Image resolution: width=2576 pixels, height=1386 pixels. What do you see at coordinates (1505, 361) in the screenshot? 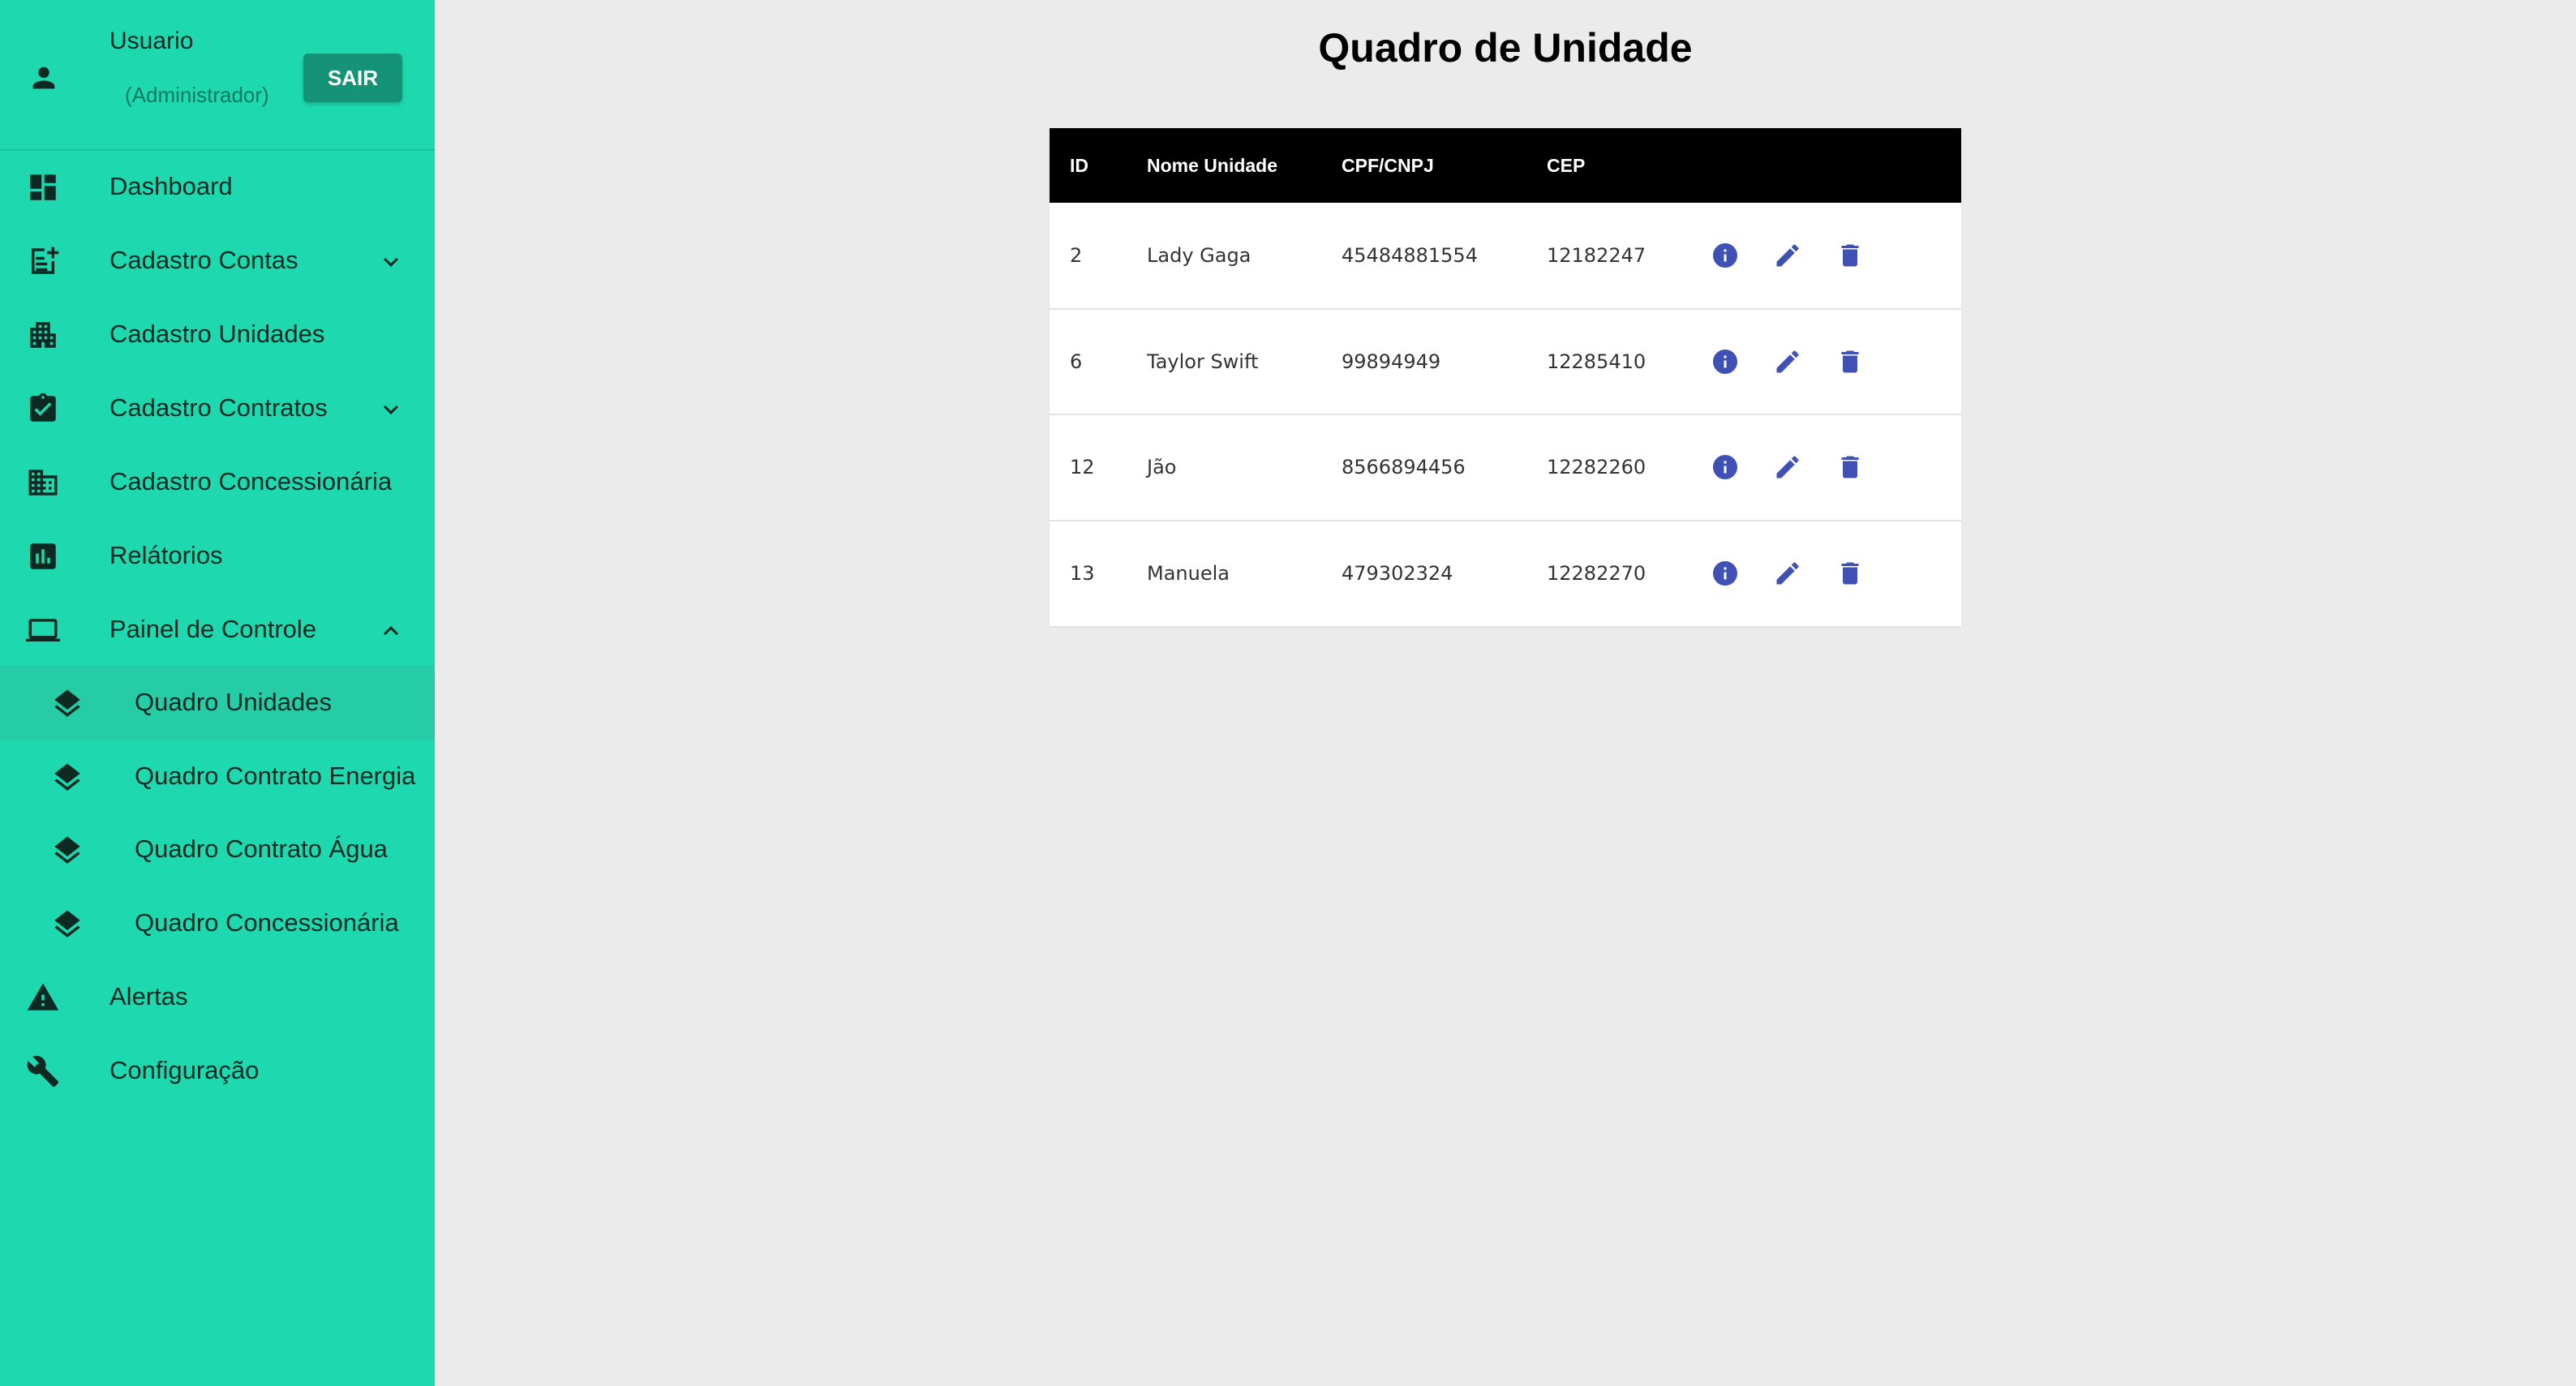
I see `table-row: 6 Taylor Swift 99894949 12285410` at bounding box center [1505, 361].